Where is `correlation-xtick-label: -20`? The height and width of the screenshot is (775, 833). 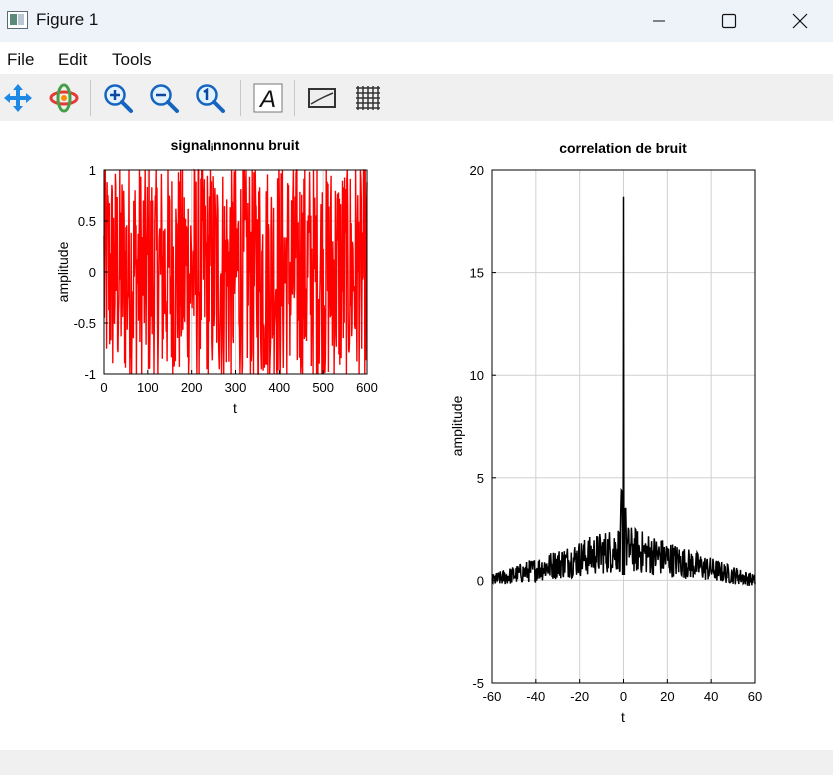
correlation-xtick-label: -20 is located at coordinates (579, 696).